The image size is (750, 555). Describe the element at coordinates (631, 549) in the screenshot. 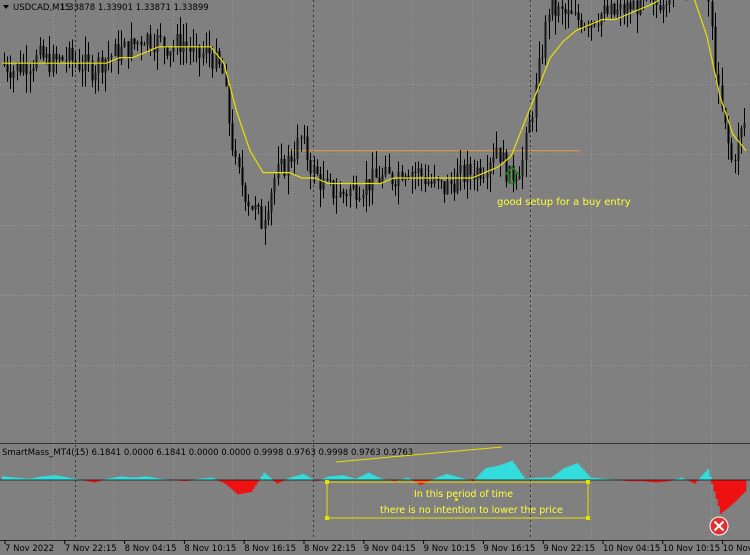

I see `time-label: 10 Nov 04:15` at that location.